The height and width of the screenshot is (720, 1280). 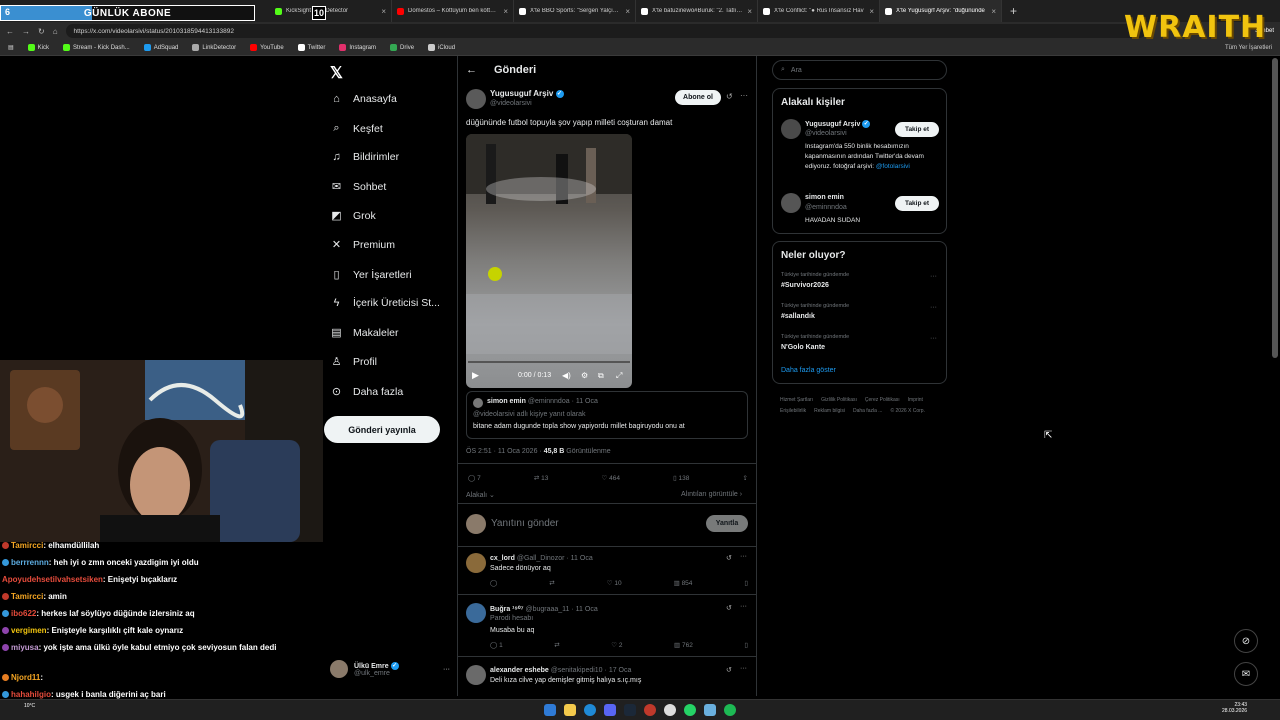 I want to click on steam-icon, so click(x=630, y=710).